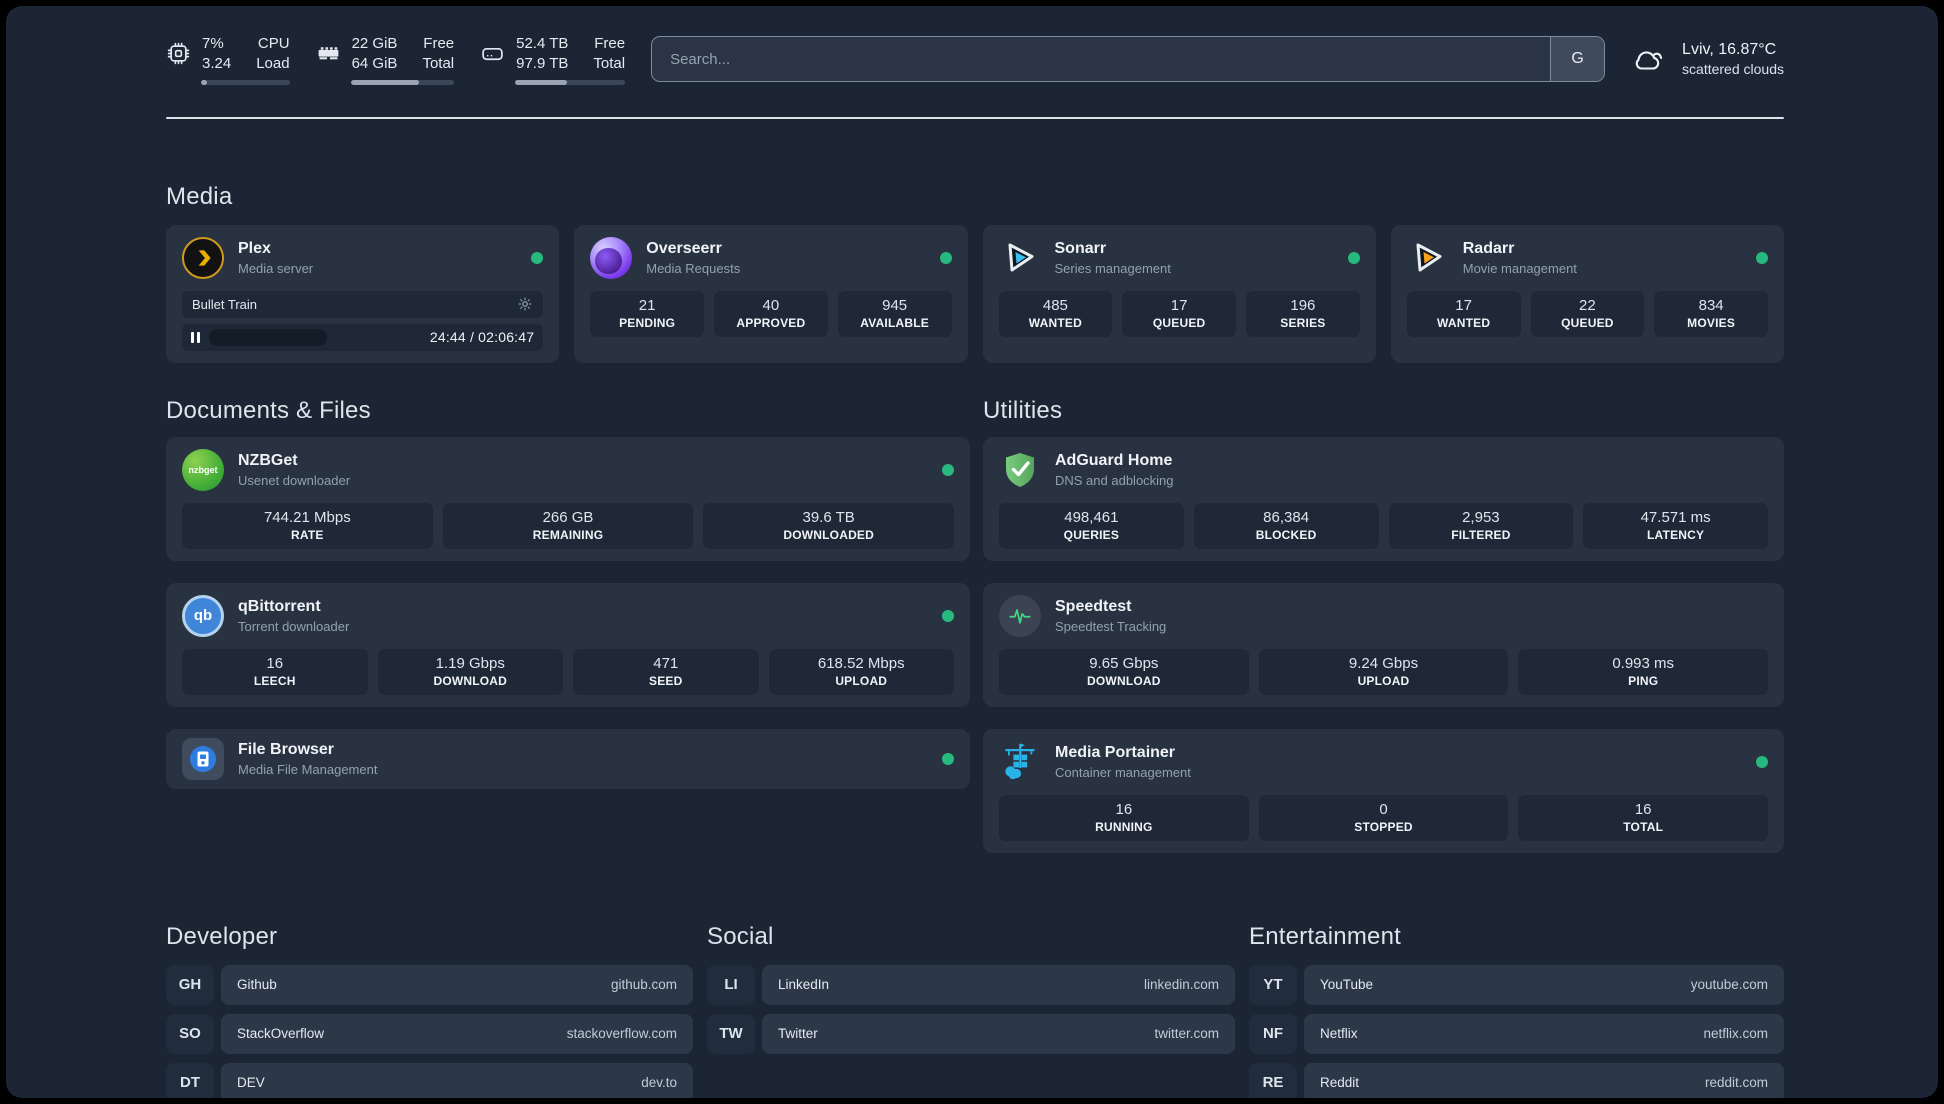 Image resolution: width=1944 pixels, height=1104 pixels. Describe the element at coordinates (286, 749) in the screenshot. I see `app-name: File Browser` at that location.